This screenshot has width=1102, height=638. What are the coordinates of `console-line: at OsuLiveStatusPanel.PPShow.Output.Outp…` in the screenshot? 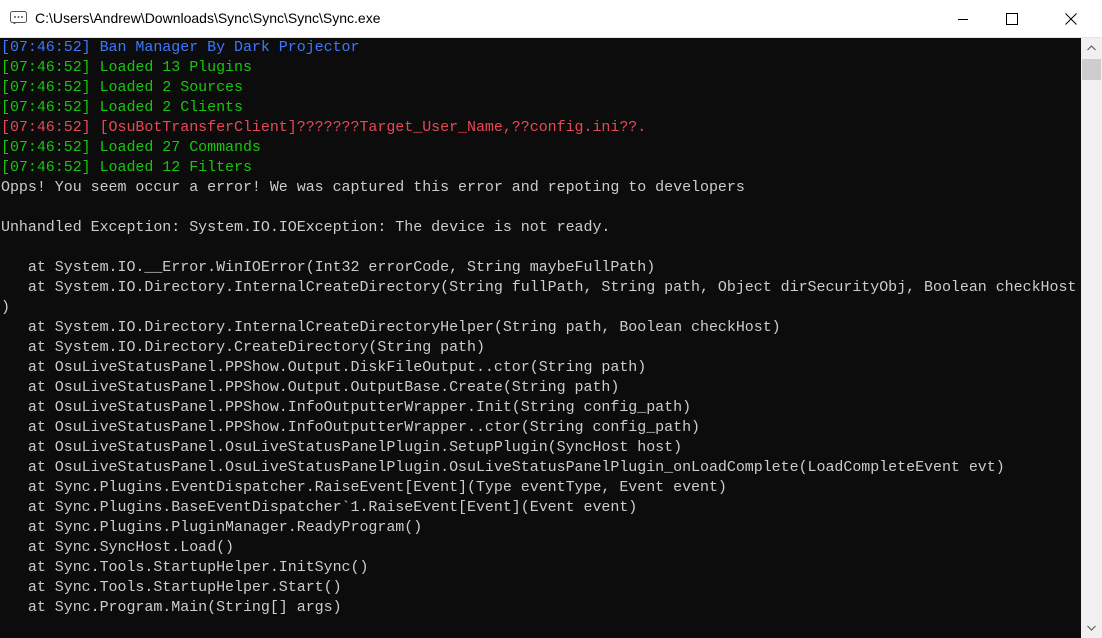 It's located at (310, 387).